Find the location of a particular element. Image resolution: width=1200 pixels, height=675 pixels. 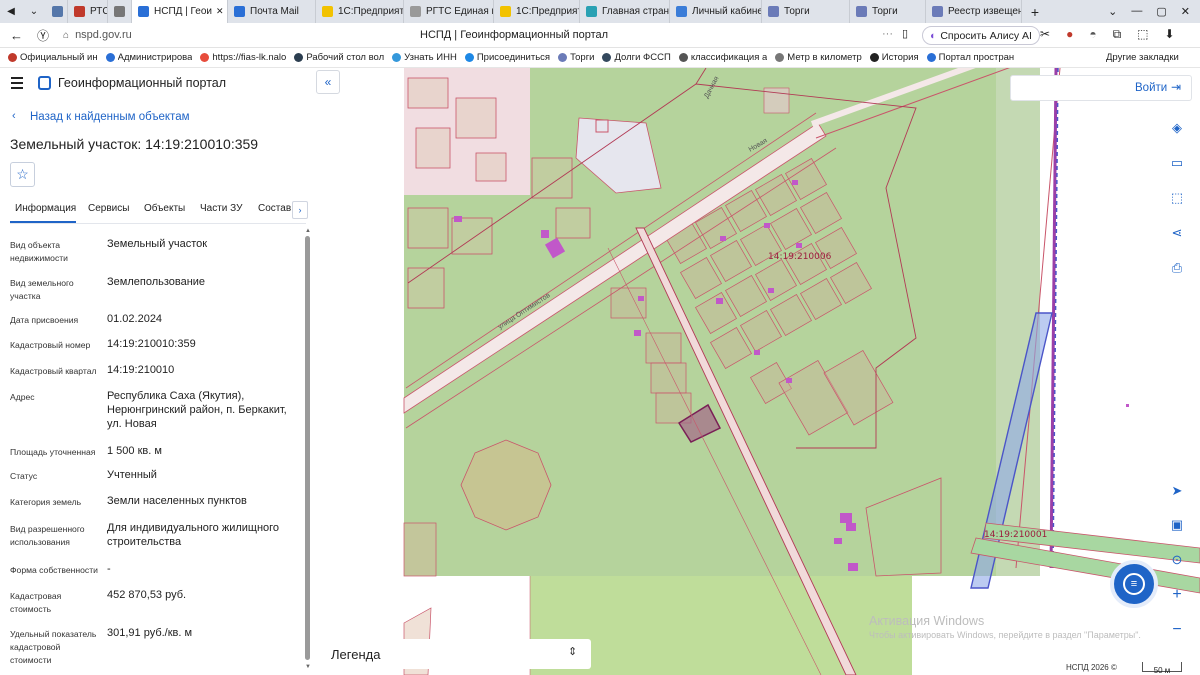

back-arrow-icon: ‹ is located at coordinates (14, 116).